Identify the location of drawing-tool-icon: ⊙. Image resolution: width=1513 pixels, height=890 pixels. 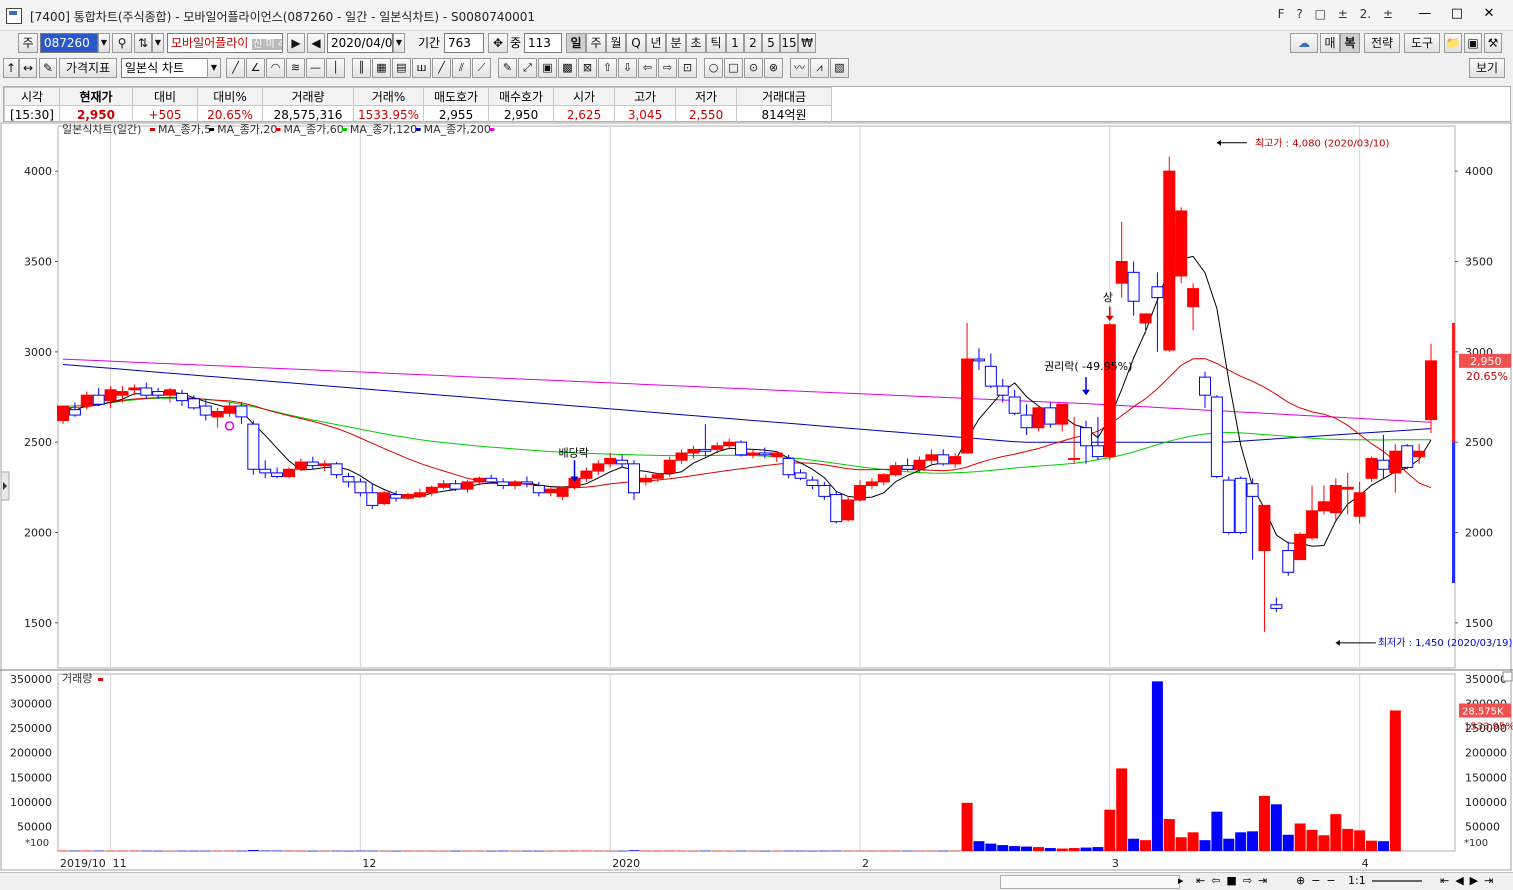
(753, 68).